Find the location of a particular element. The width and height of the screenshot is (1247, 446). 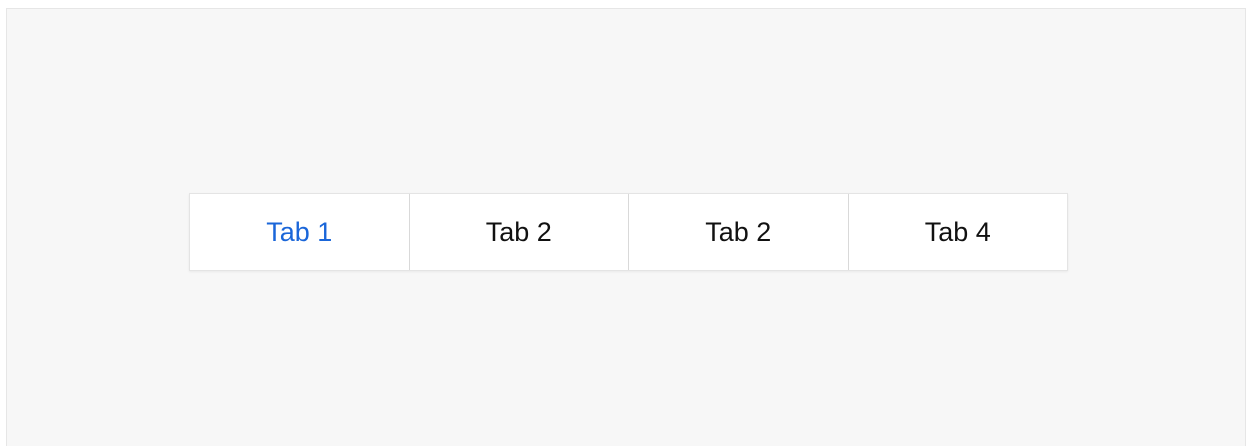

tab-4: Tab 4 is located at coordinates (958, 232).